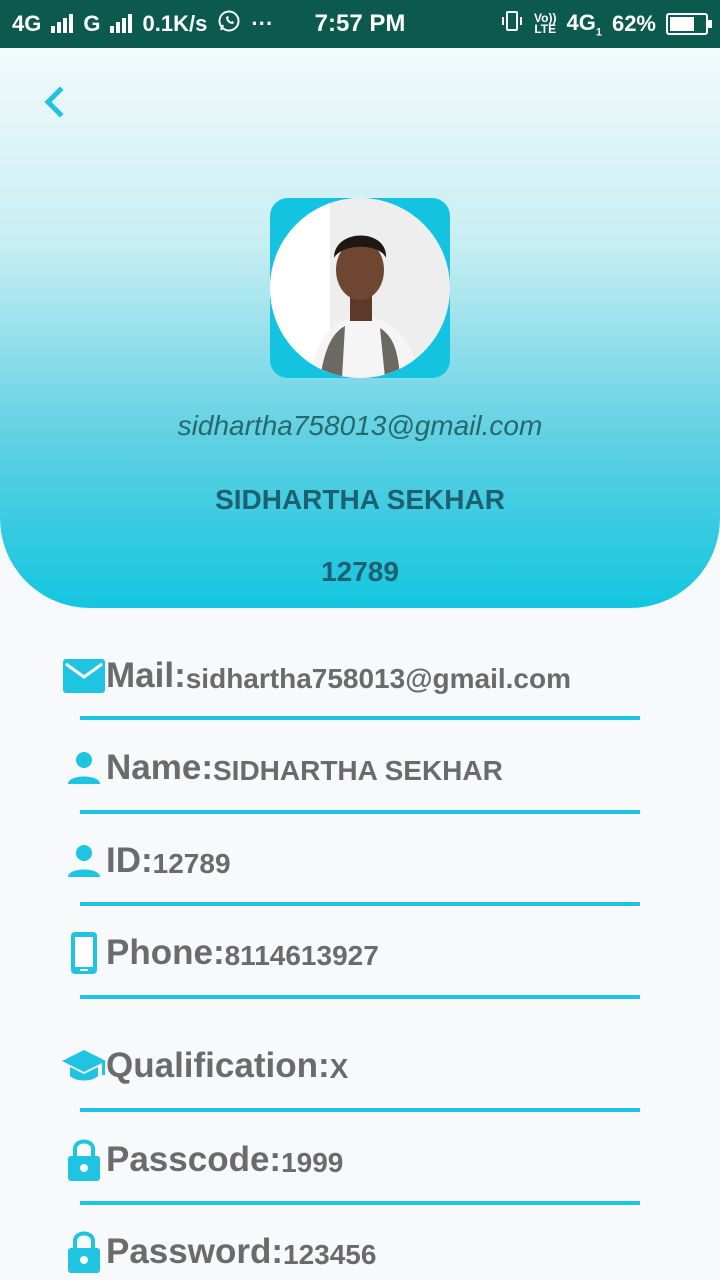  I want to click on phone-icon, so click(84, 953).